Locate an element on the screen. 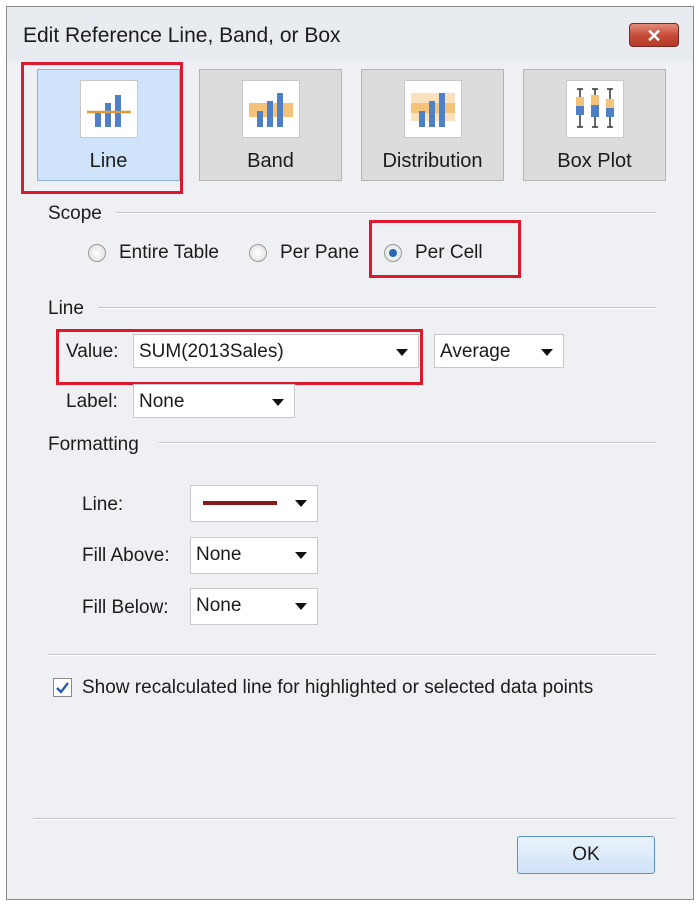 Image resolution: width=700 pixels, height=908 pixels. fill-below-dropdown: None is located at coordinates (254, 606).